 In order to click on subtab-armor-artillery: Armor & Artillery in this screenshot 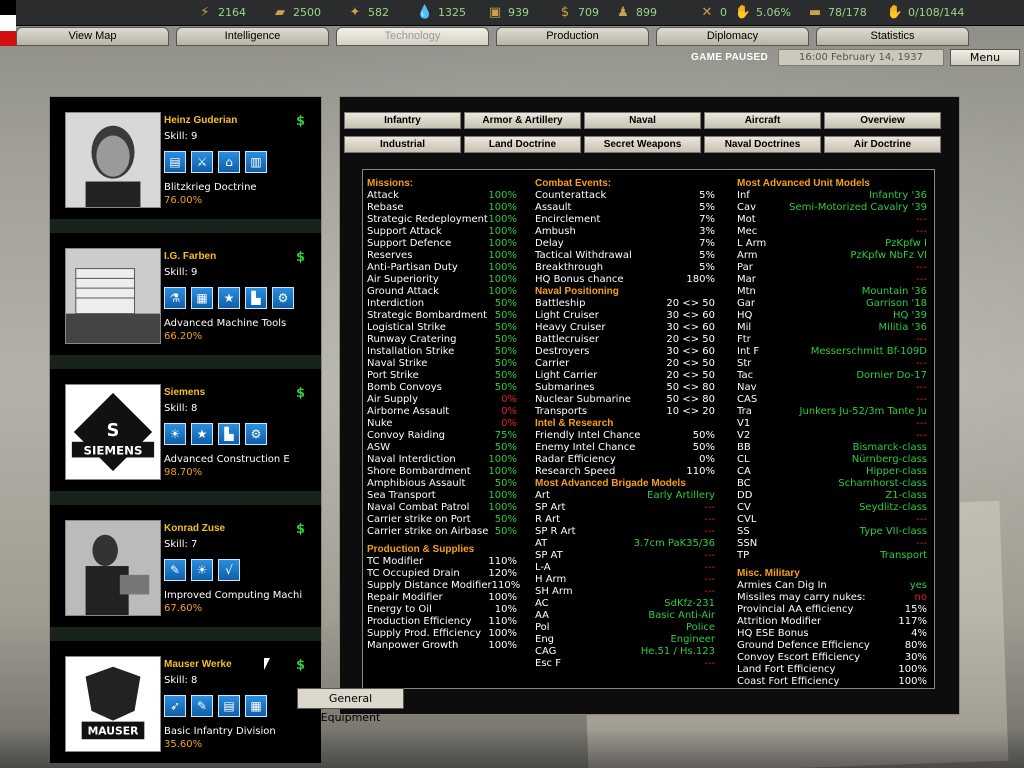, I will do `click(522, 120)`.